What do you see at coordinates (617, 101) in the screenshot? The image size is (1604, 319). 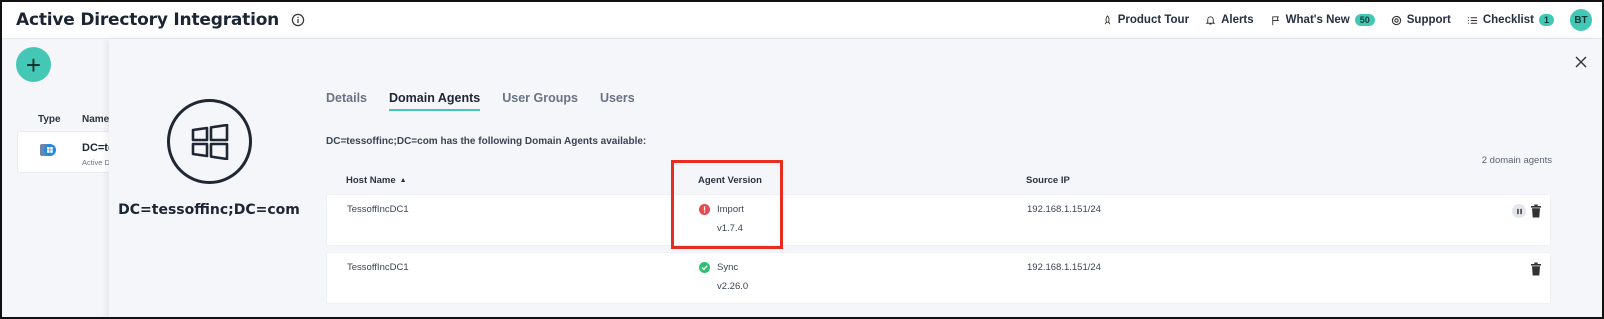 I see `tab-users: Users` at bounding box center [617, 101].